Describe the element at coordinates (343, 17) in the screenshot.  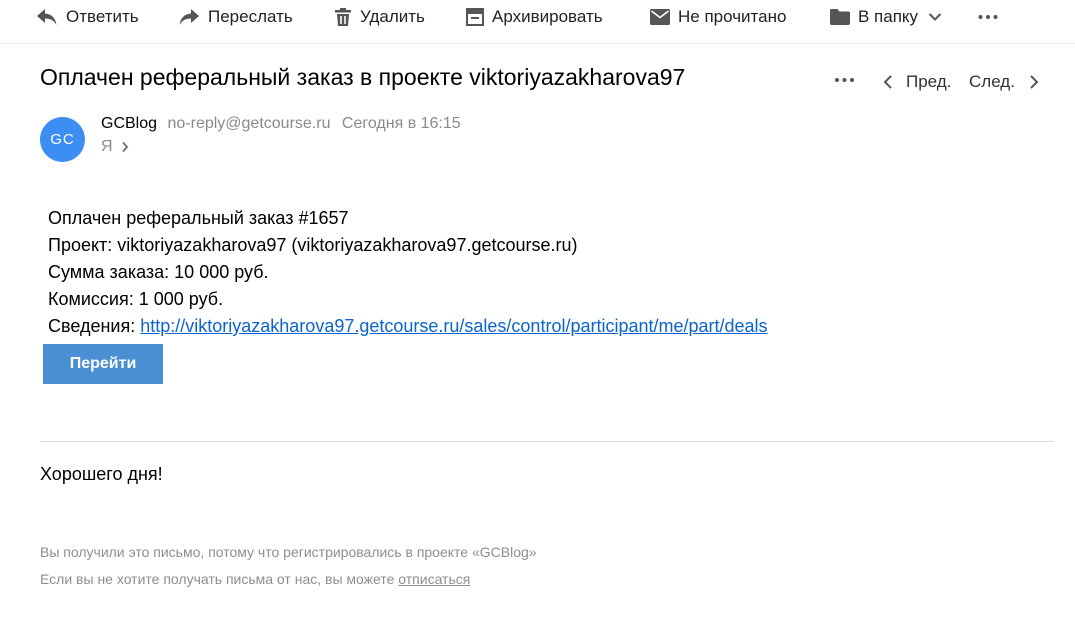
I see `trash-icon` at that location.